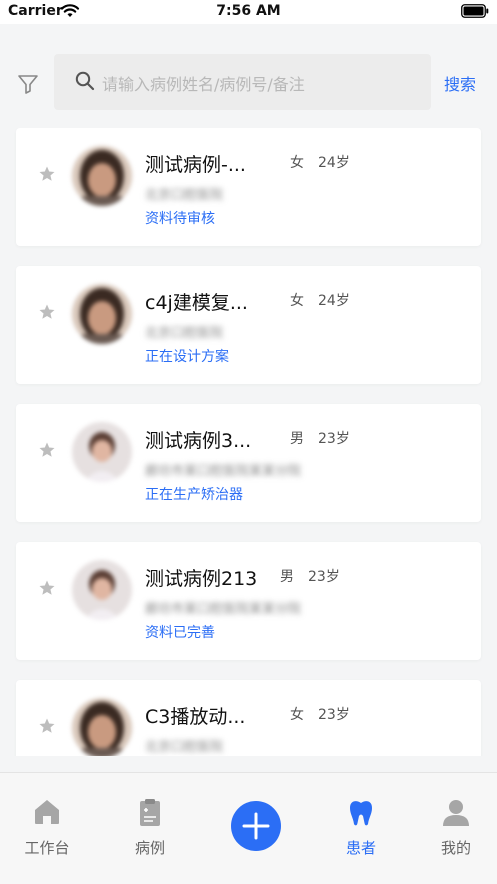  What do you see at coordinates (47, 848) in the screenshot?
I see `tab-label: 工作台` at bounding box center [47, 848].